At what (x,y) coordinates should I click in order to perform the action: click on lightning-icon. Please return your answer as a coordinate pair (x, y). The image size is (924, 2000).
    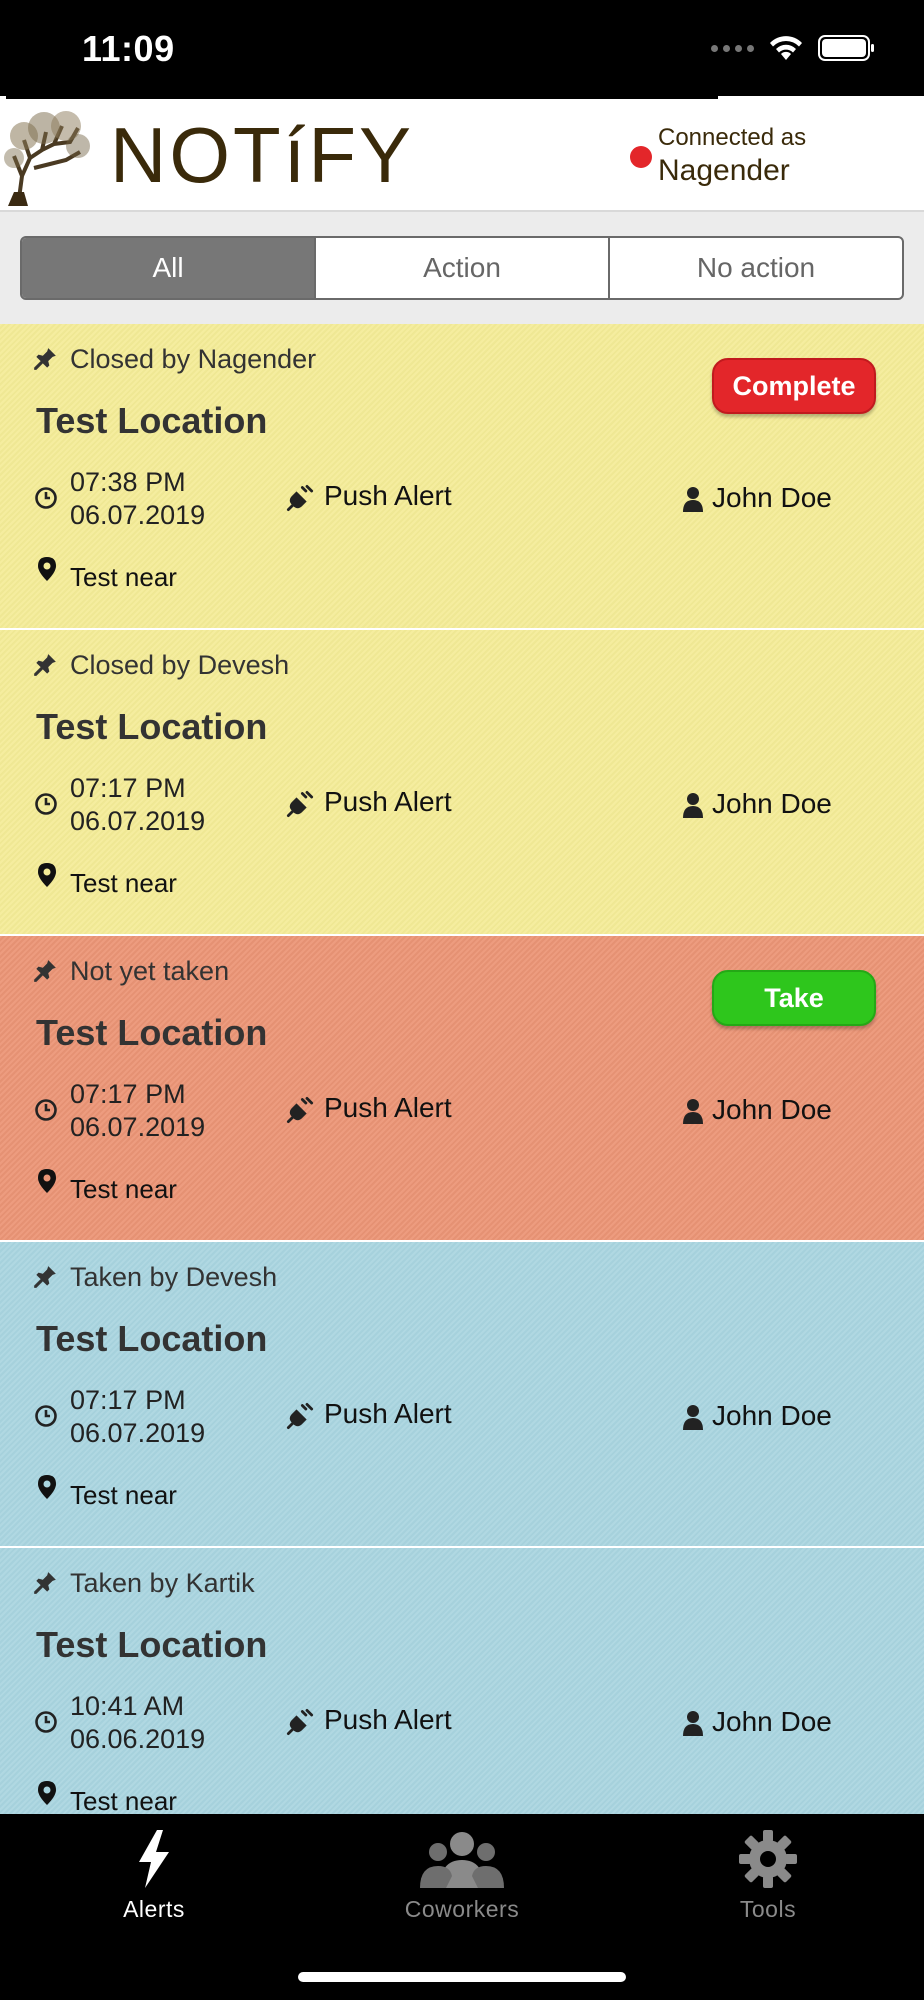
    Looking at the image, I should click on (154, 1859).